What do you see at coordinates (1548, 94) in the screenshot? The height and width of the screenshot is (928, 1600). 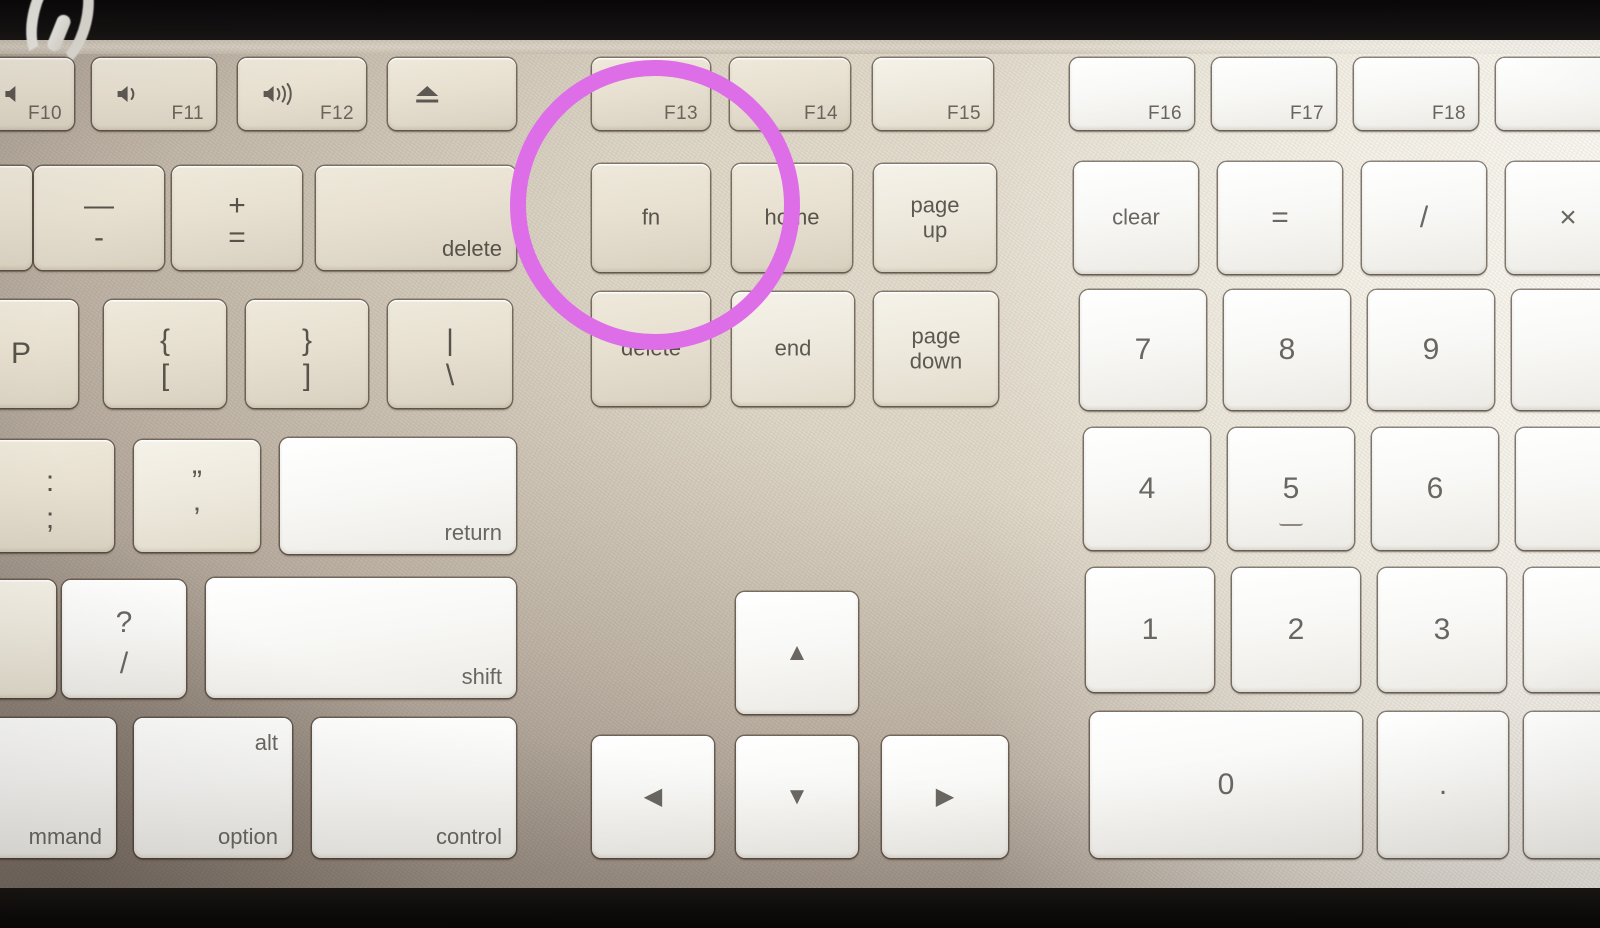 I see `key-f19` at bounding box center [1548, 94].